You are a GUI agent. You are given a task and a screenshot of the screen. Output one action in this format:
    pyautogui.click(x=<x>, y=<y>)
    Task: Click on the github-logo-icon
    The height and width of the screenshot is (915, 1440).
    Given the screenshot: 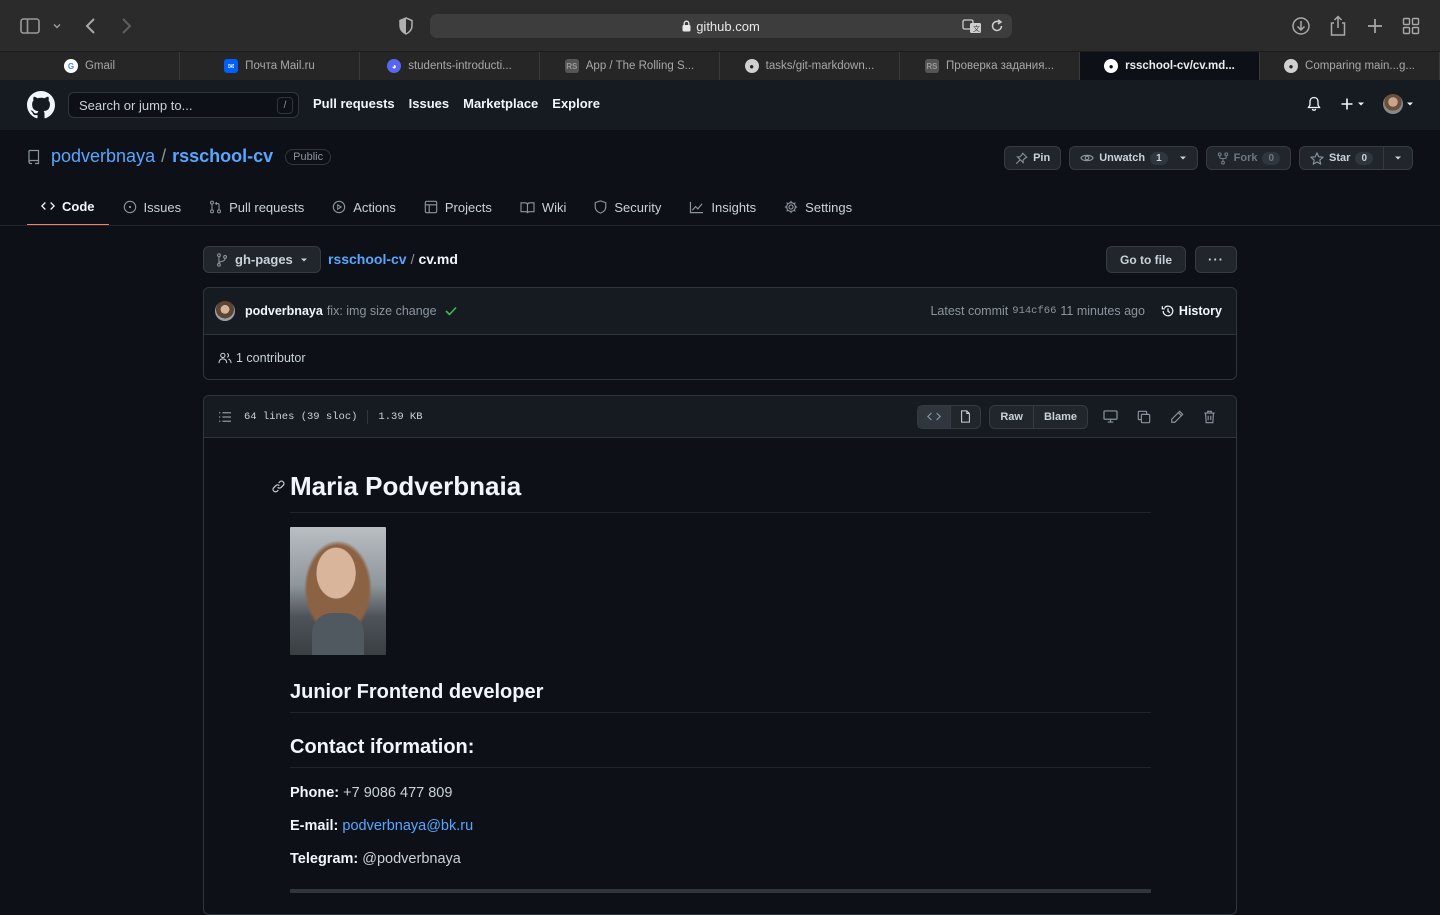 What is the action you would take?
    pyautogui.click(x=41, y=105)
    